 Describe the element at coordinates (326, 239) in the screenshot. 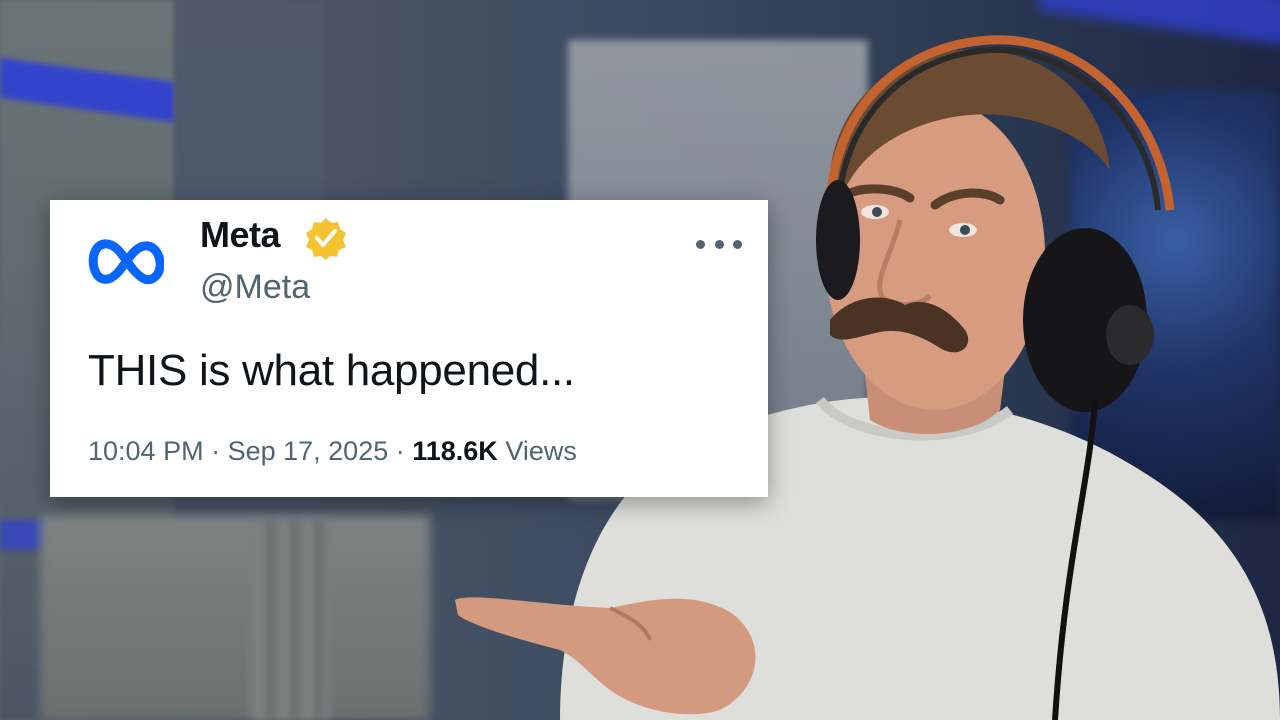

I see `verified-badge-icon` at that location.